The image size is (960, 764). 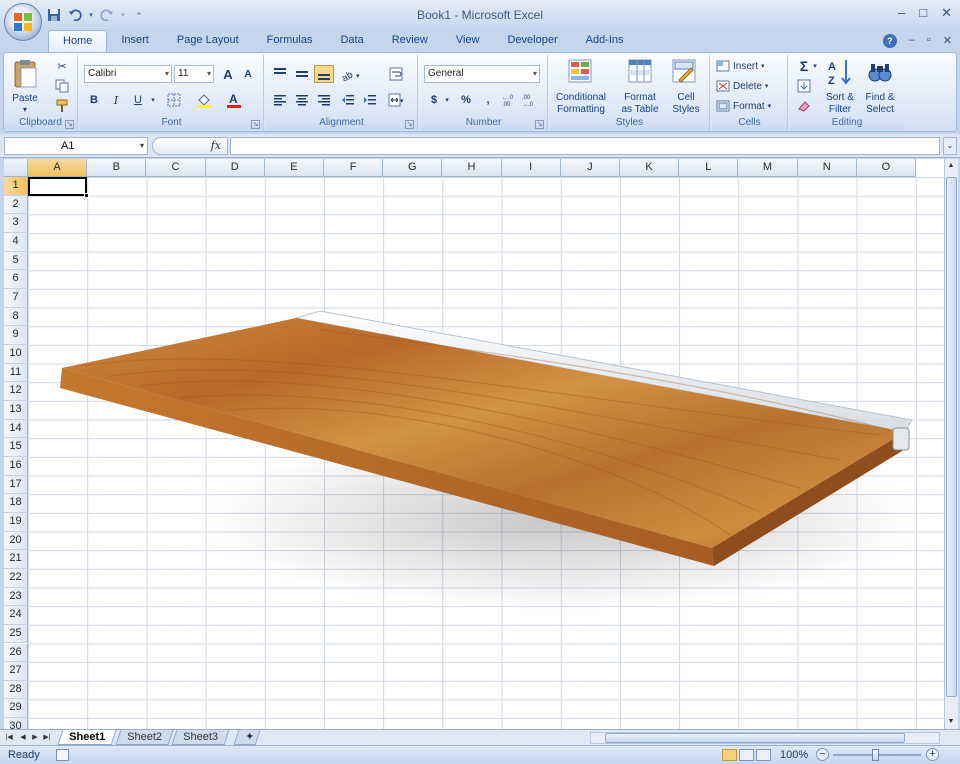 I want to click on expand-formula-bar-icon: ⌄, so click(x=950, y=146).